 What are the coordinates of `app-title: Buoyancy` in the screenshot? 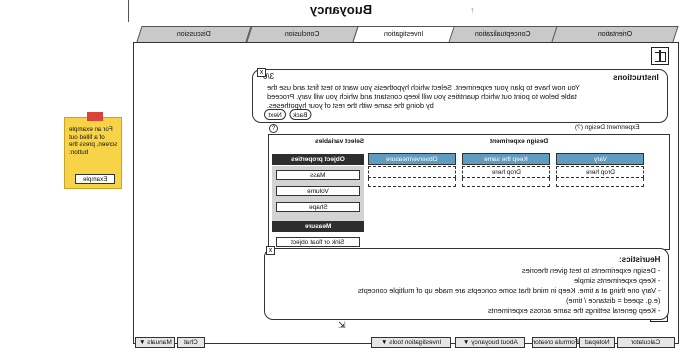 It's located at (341, 9).